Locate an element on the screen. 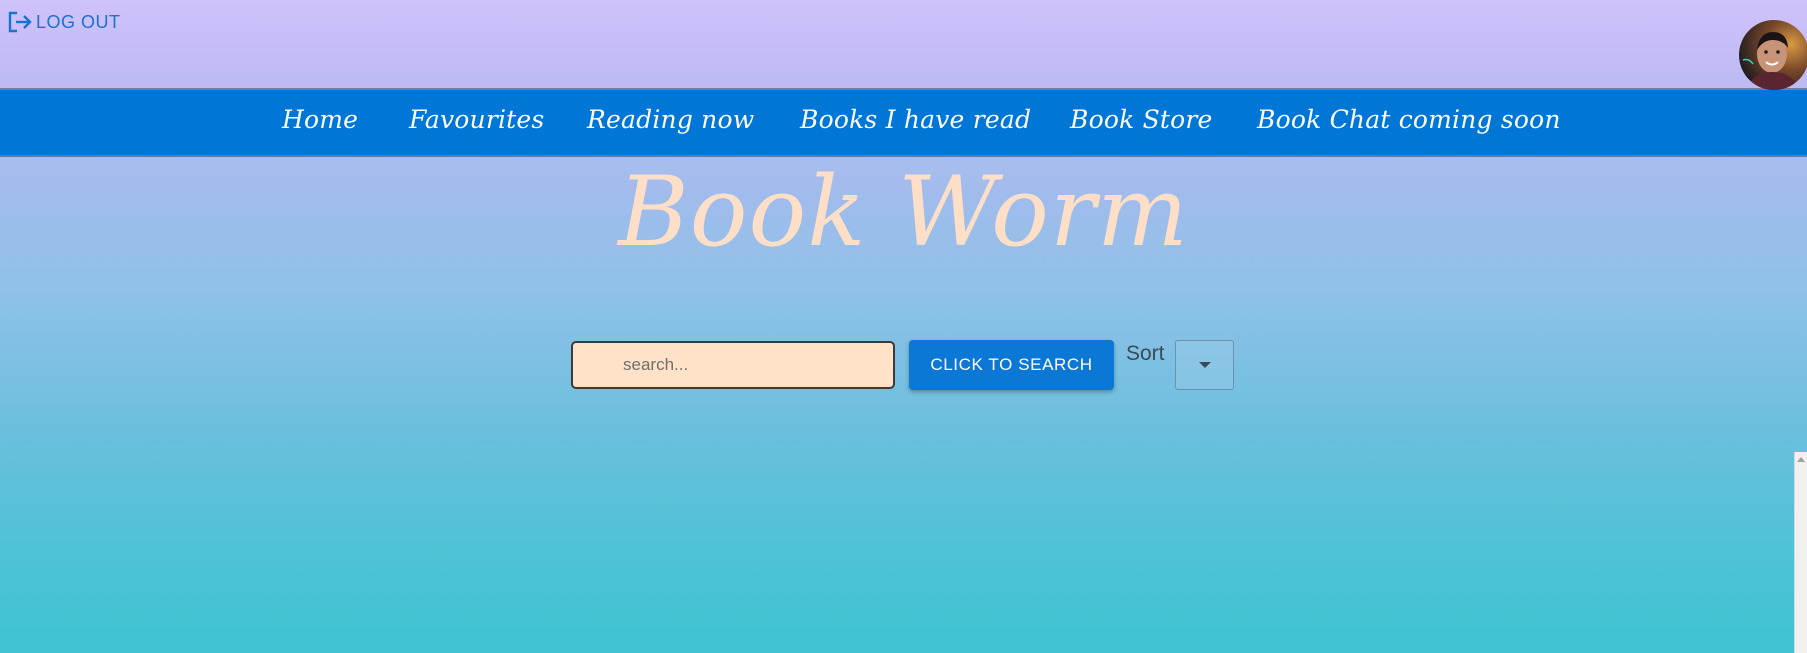  nav-favourites: Favourites is located at coordinates (476, 119).